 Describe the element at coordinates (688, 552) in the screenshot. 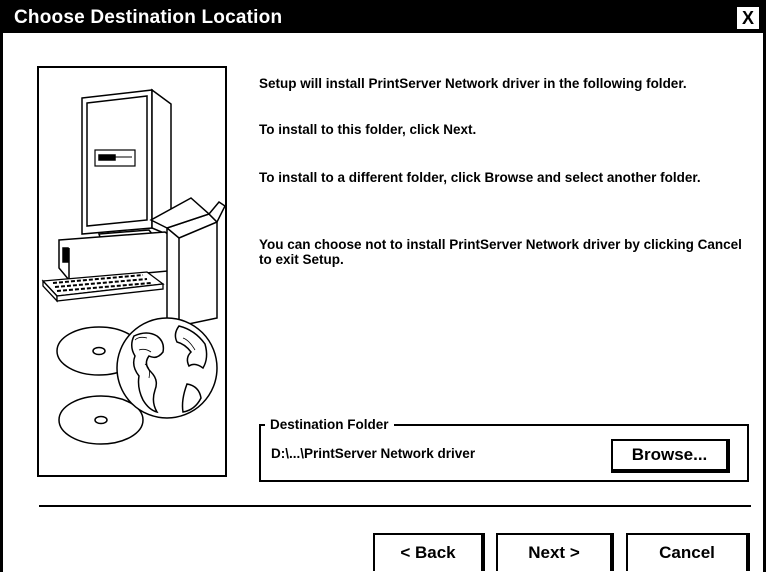

I see `cancel-button: Cancel` at that location.